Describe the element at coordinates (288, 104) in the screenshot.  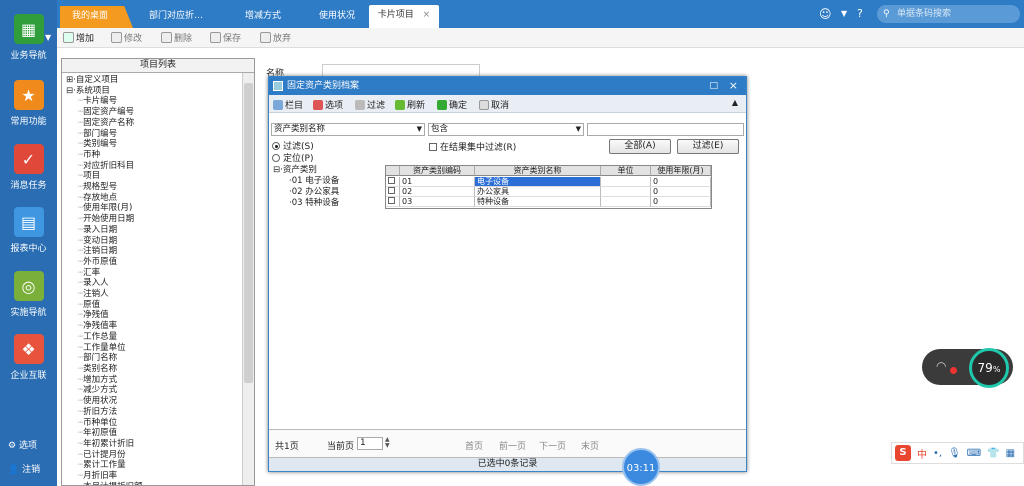
I see `columns-button: 栏目` at that location.